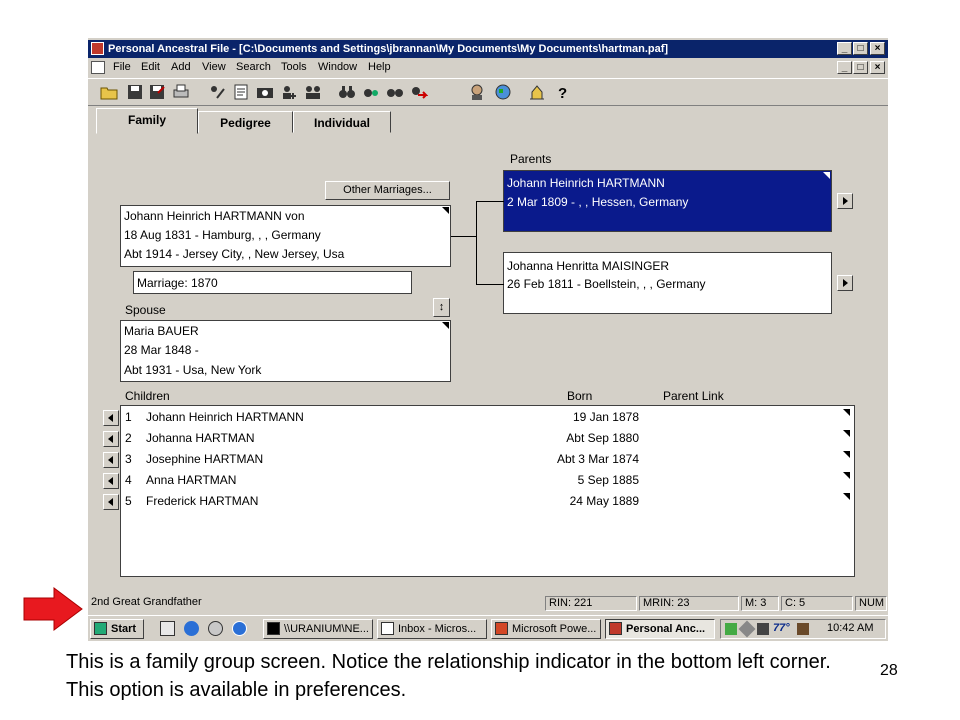 Image resolution: width=960 pixels, height=720 pixels. Describe the element at coordinates (597, 459) in the screenshot. I see `child-born: Abt 3 Mar 1874` at that location.